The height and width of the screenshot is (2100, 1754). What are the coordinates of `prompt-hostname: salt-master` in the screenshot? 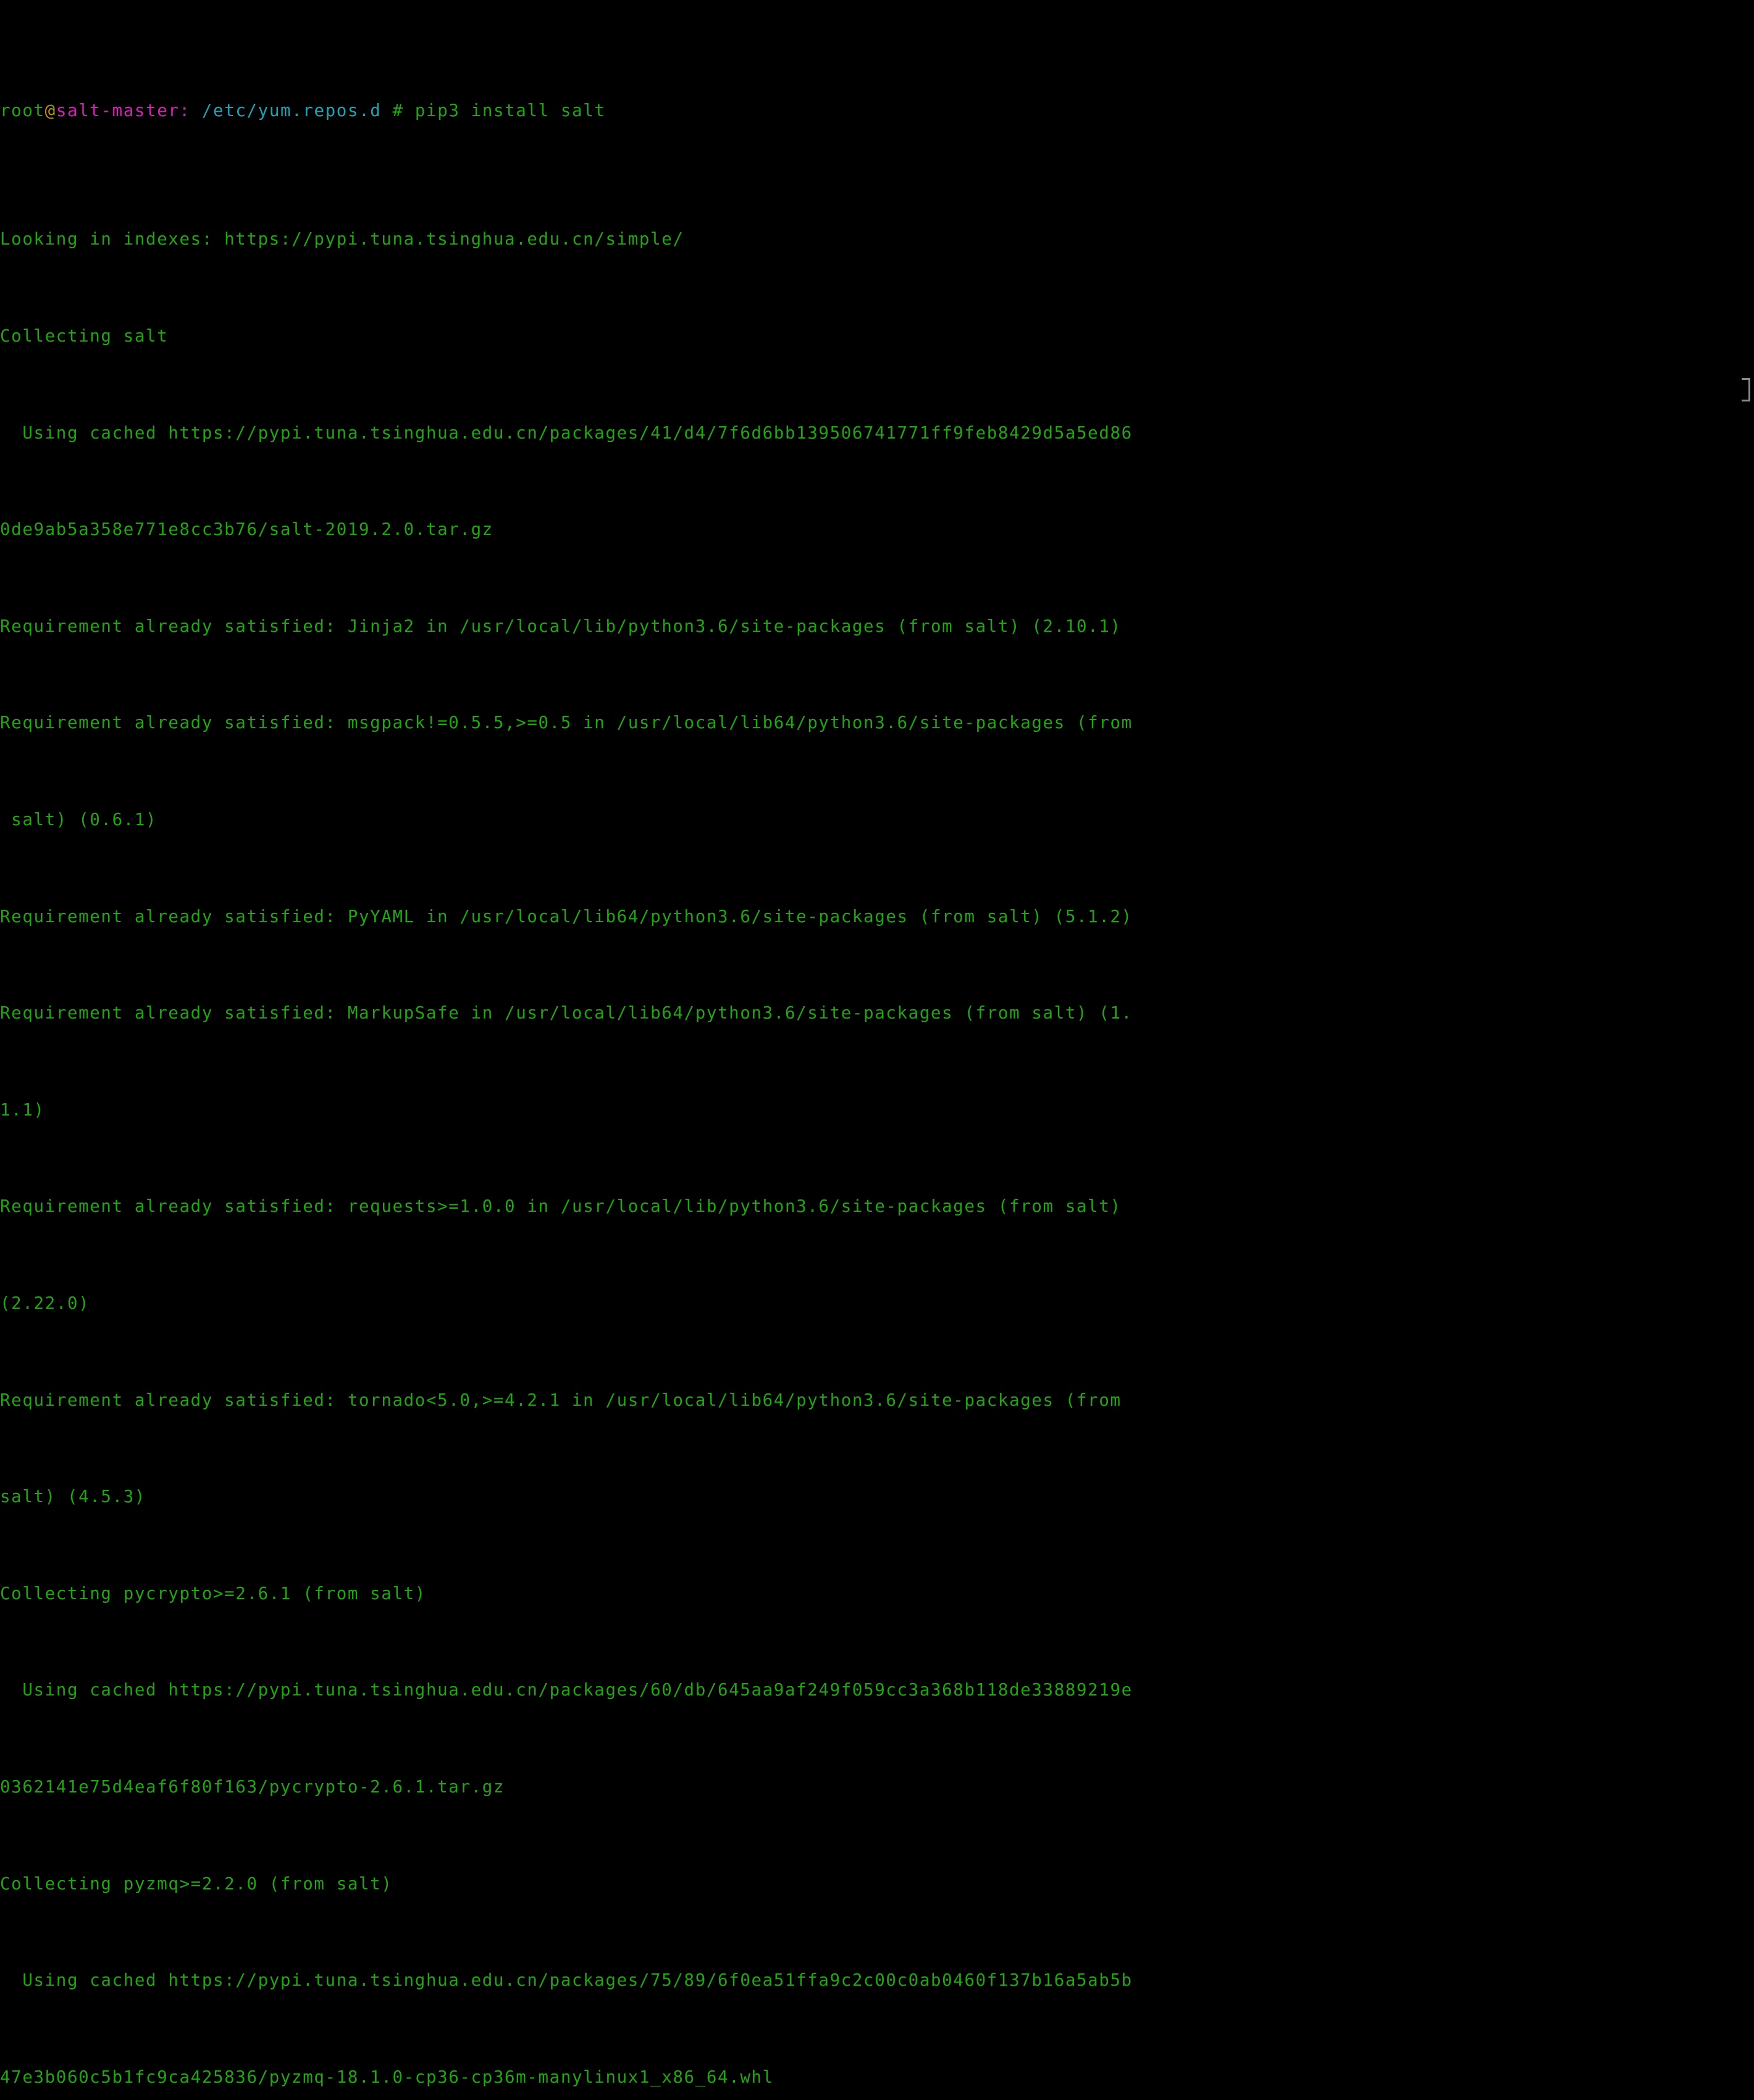 It's located at (118, 110).